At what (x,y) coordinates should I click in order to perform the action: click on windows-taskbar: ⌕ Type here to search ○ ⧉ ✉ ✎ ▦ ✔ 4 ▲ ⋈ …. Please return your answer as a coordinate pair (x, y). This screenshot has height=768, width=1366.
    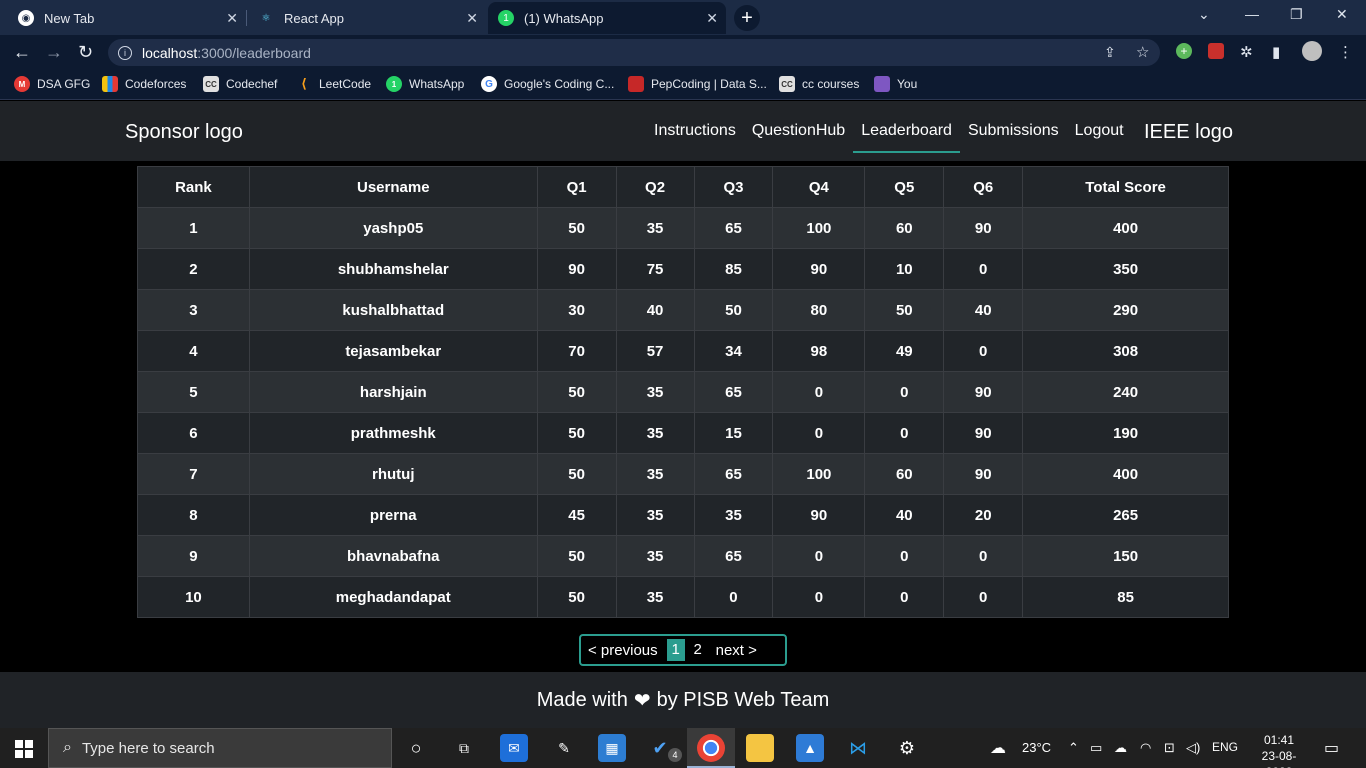
    Looking at the image, I should click on (683, 748).